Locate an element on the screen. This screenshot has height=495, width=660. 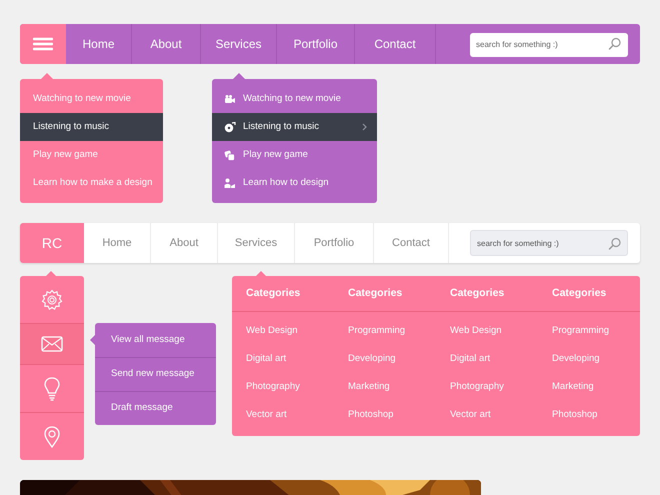
menu-icon is located at coordinates (43, 44).